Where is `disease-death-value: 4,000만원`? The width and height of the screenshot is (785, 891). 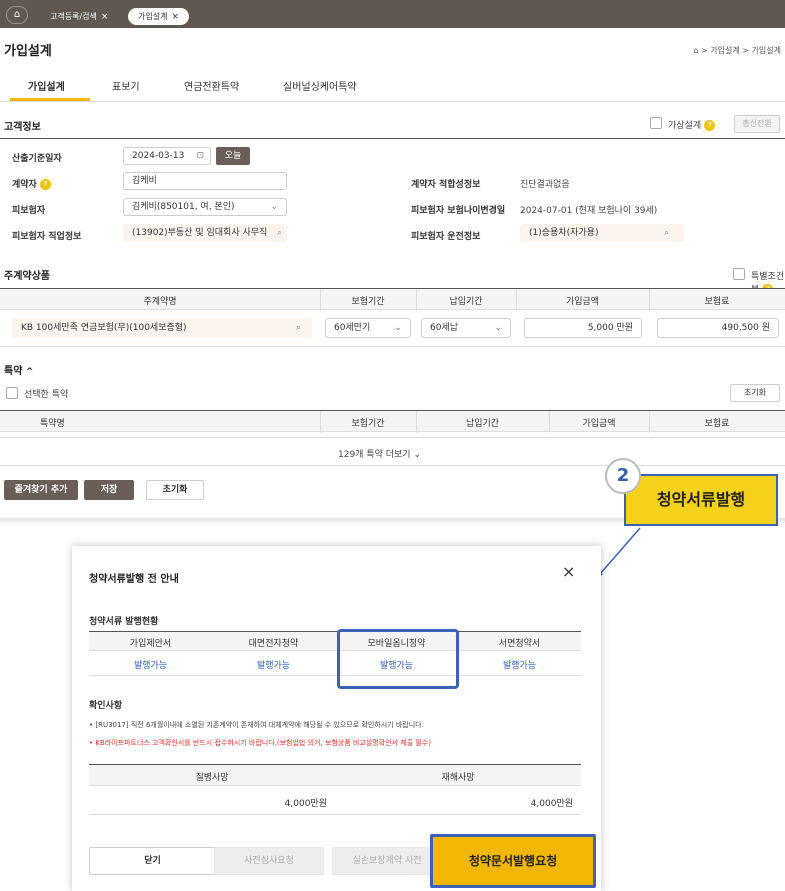
disease-death-value: 4,000만원 is located at coordinates (305, 804).